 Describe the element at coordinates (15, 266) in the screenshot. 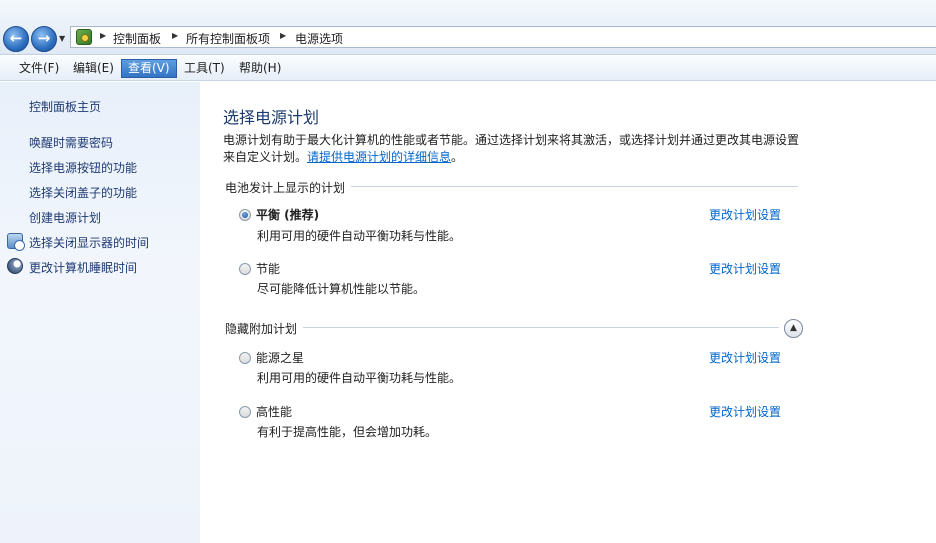

I see `moon-icon` at that location.